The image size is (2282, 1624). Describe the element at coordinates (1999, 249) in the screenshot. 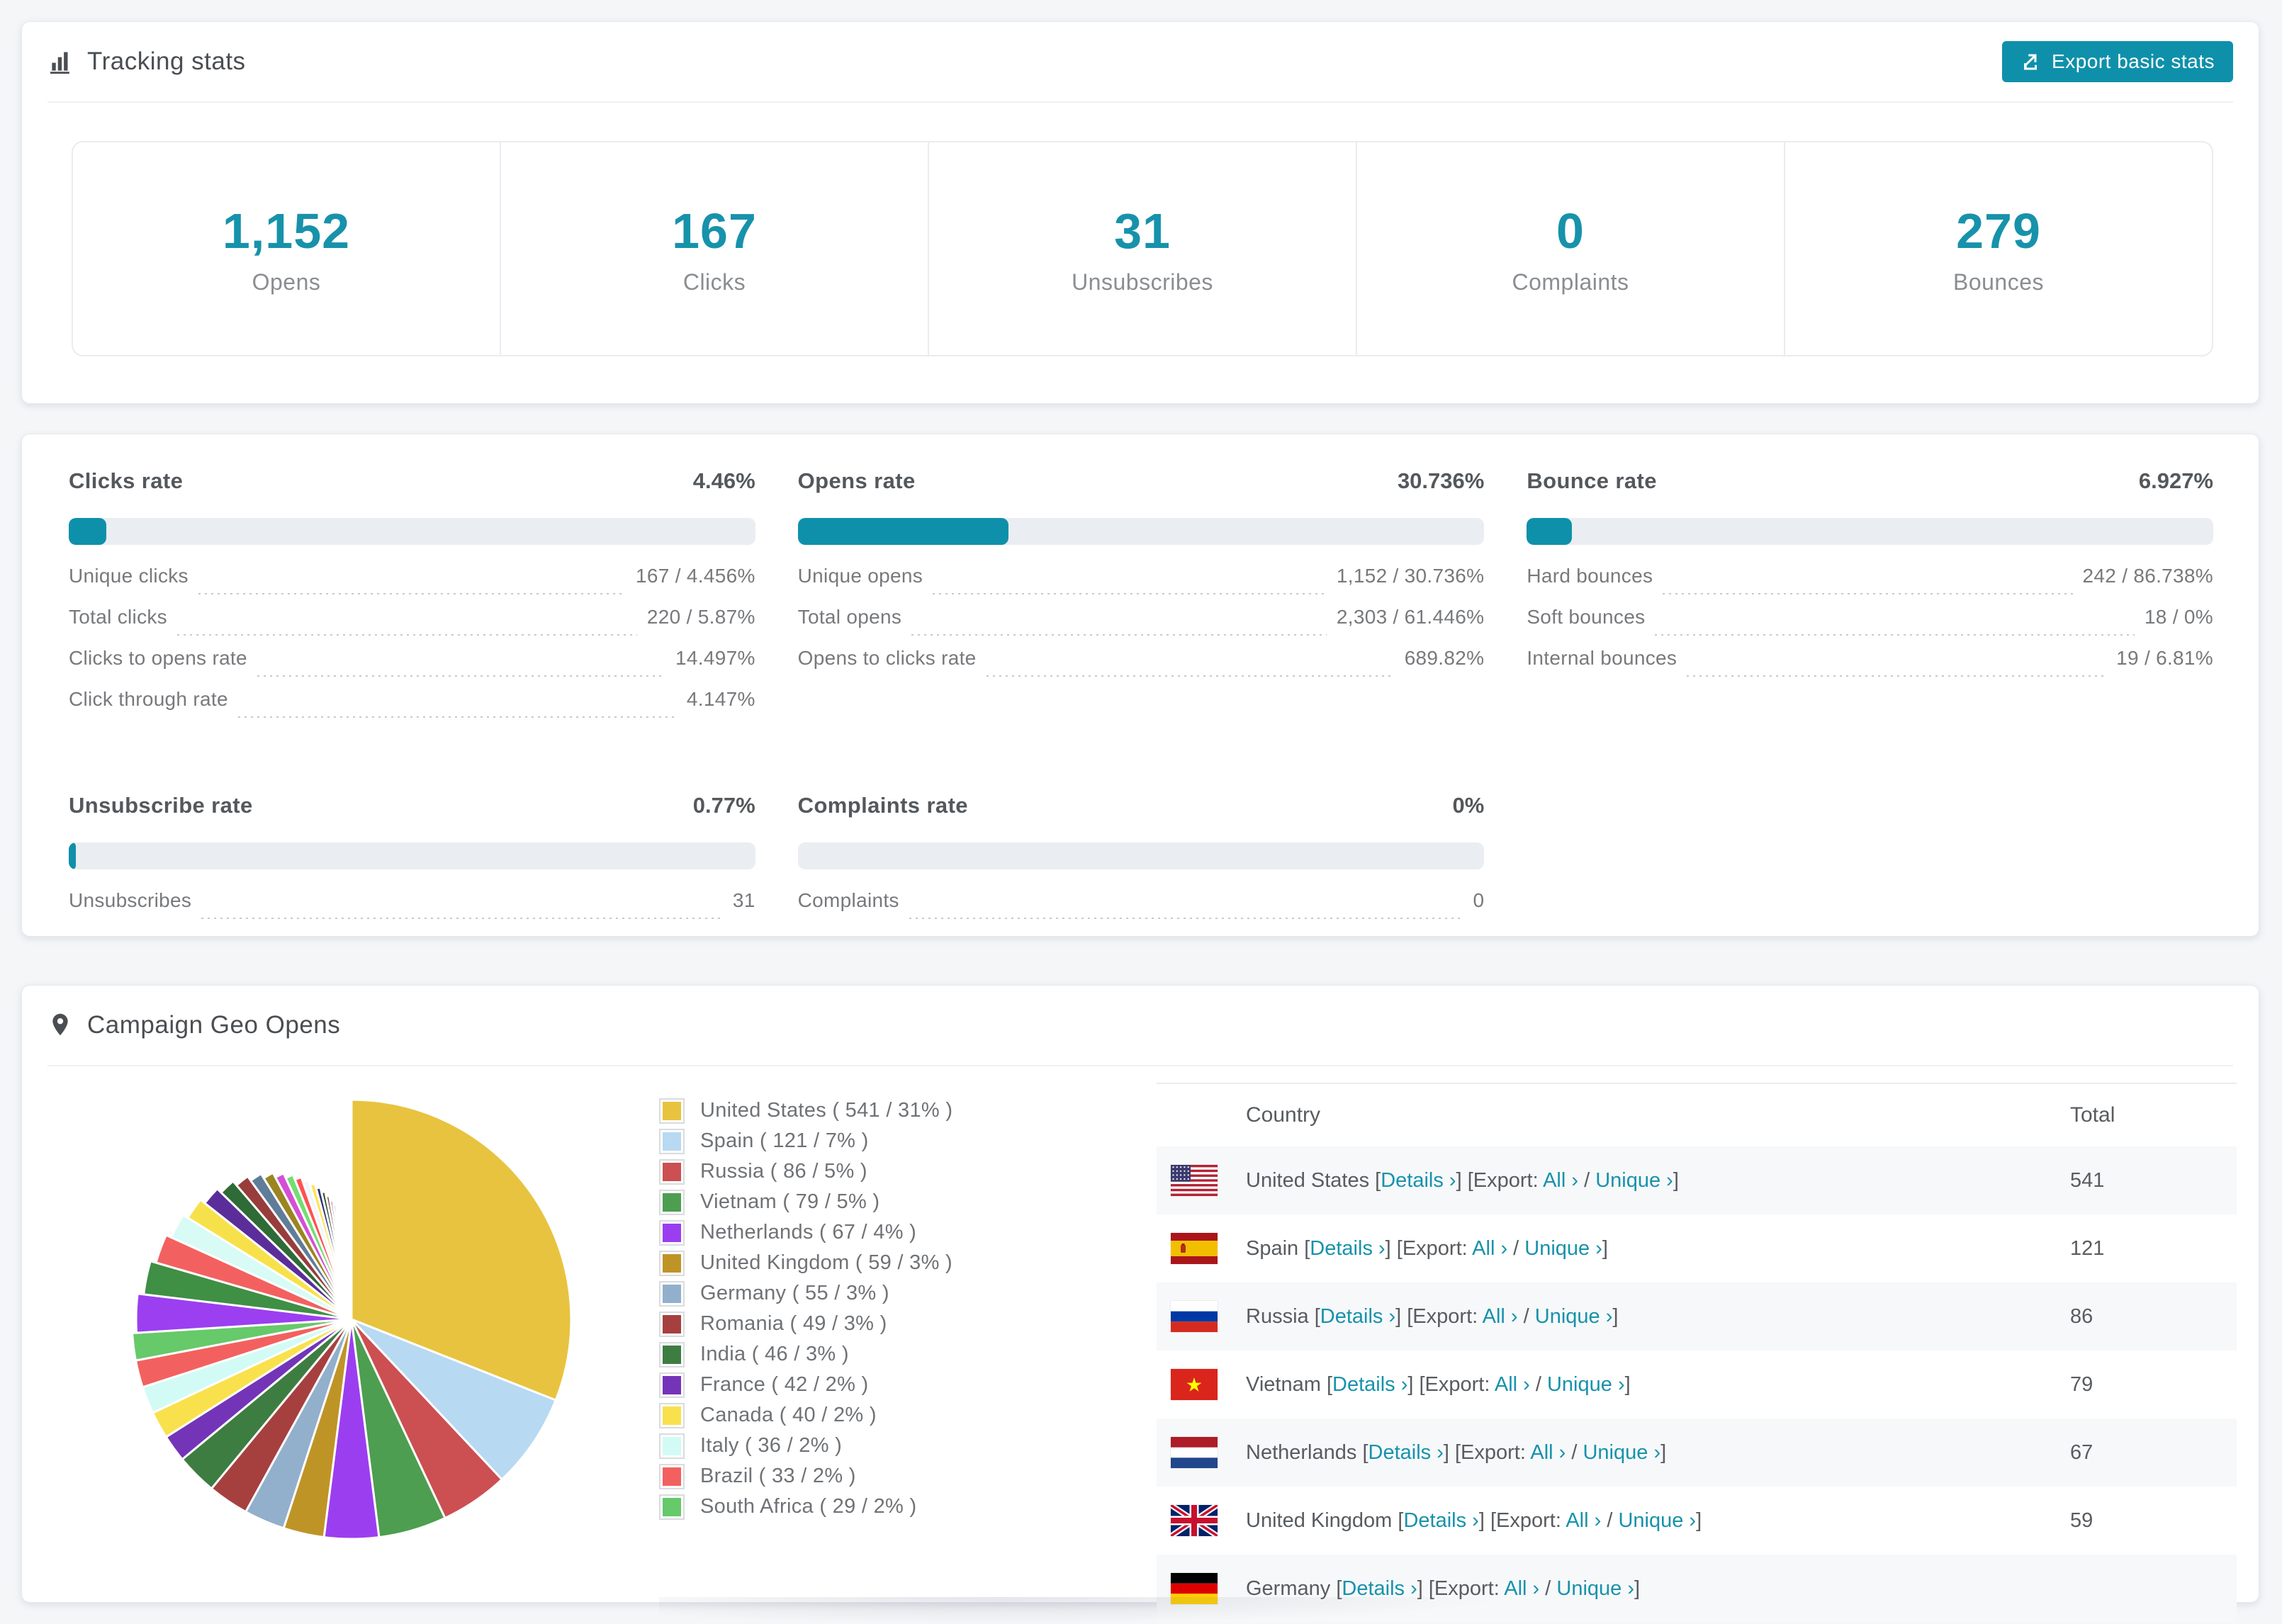

I see `stat-cell-bounces: 279 Bounces` at that location.